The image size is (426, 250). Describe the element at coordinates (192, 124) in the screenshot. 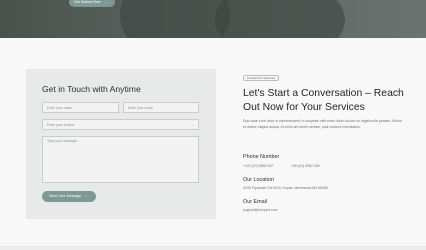

I see `chevron-down-icon: ⌄` at that location.